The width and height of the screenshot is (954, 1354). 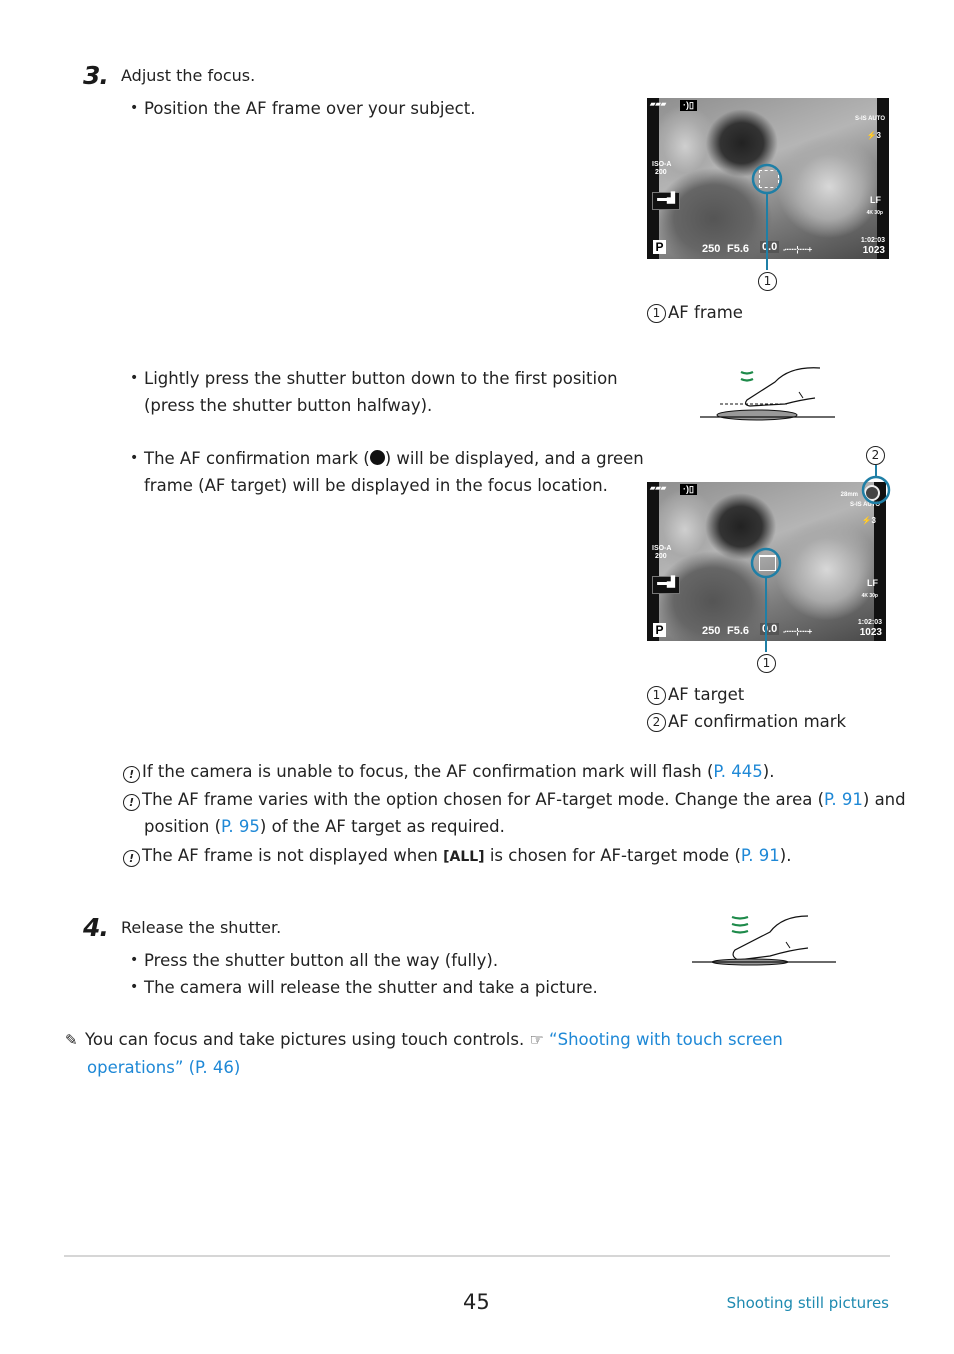 I want to click on callout-circle, so click(x=767, y=179).